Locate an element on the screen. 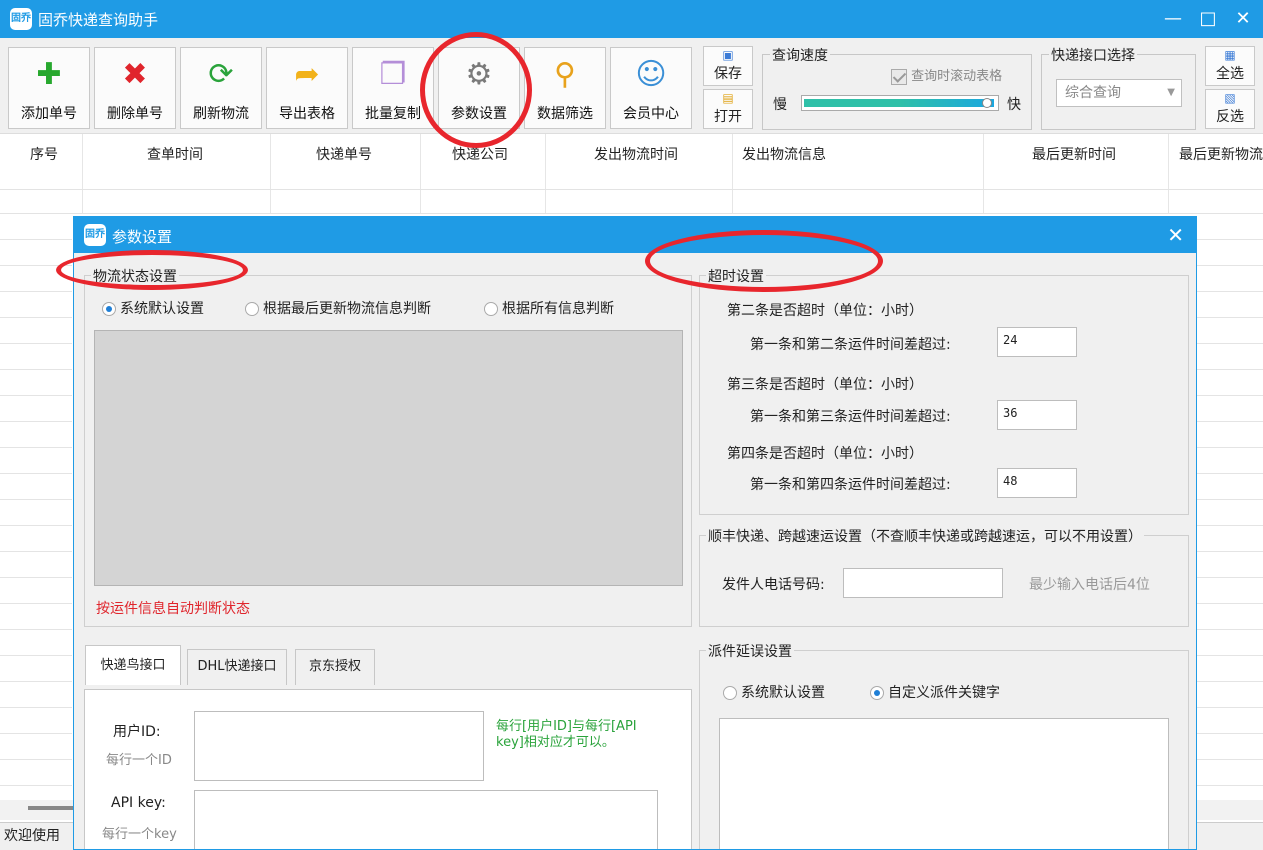 This screenshot has width=1263, height=850. logistics-option-all-info: 根据所有信息判断 is located at coordinates (549, 308).